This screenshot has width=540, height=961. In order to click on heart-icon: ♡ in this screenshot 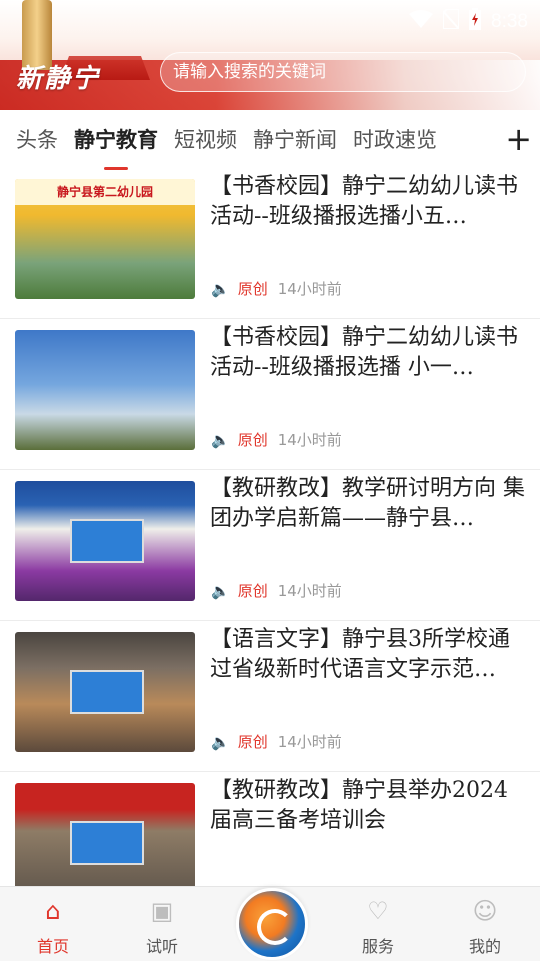, I will do `click(378, 911)`.